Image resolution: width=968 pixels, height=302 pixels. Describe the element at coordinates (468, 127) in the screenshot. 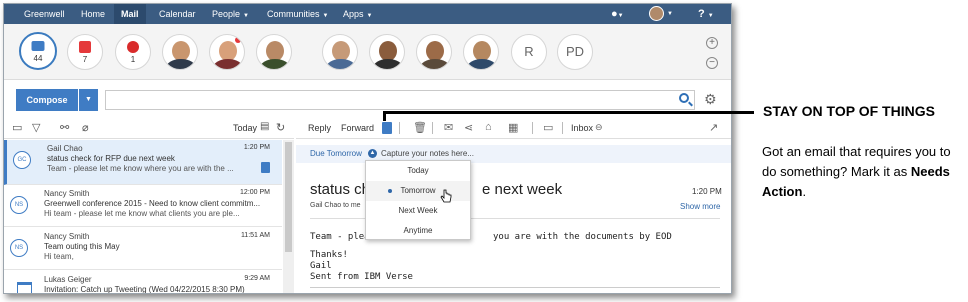

I see `share-icon: ⋖` at that location.